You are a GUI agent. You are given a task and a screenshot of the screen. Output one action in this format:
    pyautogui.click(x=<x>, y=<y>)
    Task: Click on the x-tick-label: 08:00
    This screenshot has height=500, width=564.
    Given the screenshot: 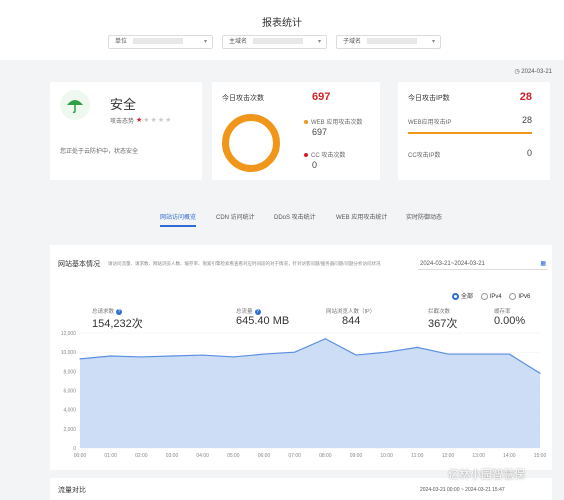 What is the action you would take?
    pyautogui.click(x=325, y=456)
    